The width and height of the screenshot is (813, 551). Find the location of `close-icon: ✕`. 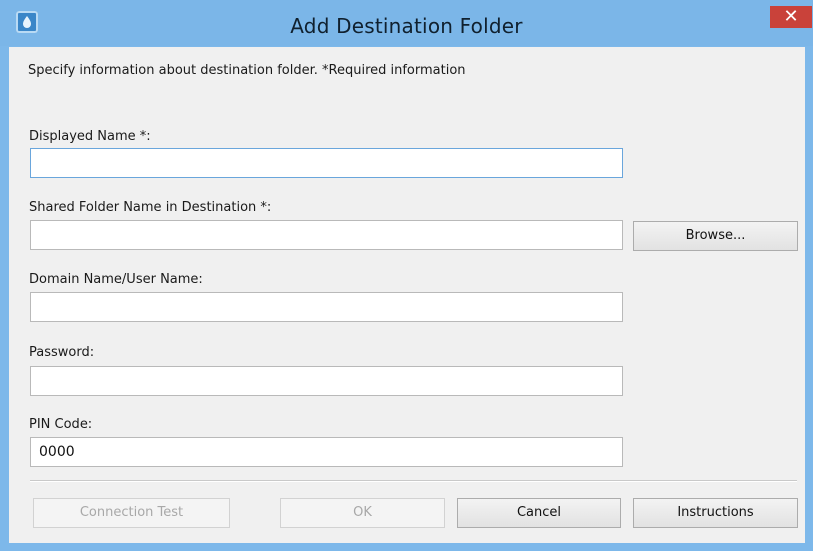

close-icon: ✕ is located at coordinates (791, 16).